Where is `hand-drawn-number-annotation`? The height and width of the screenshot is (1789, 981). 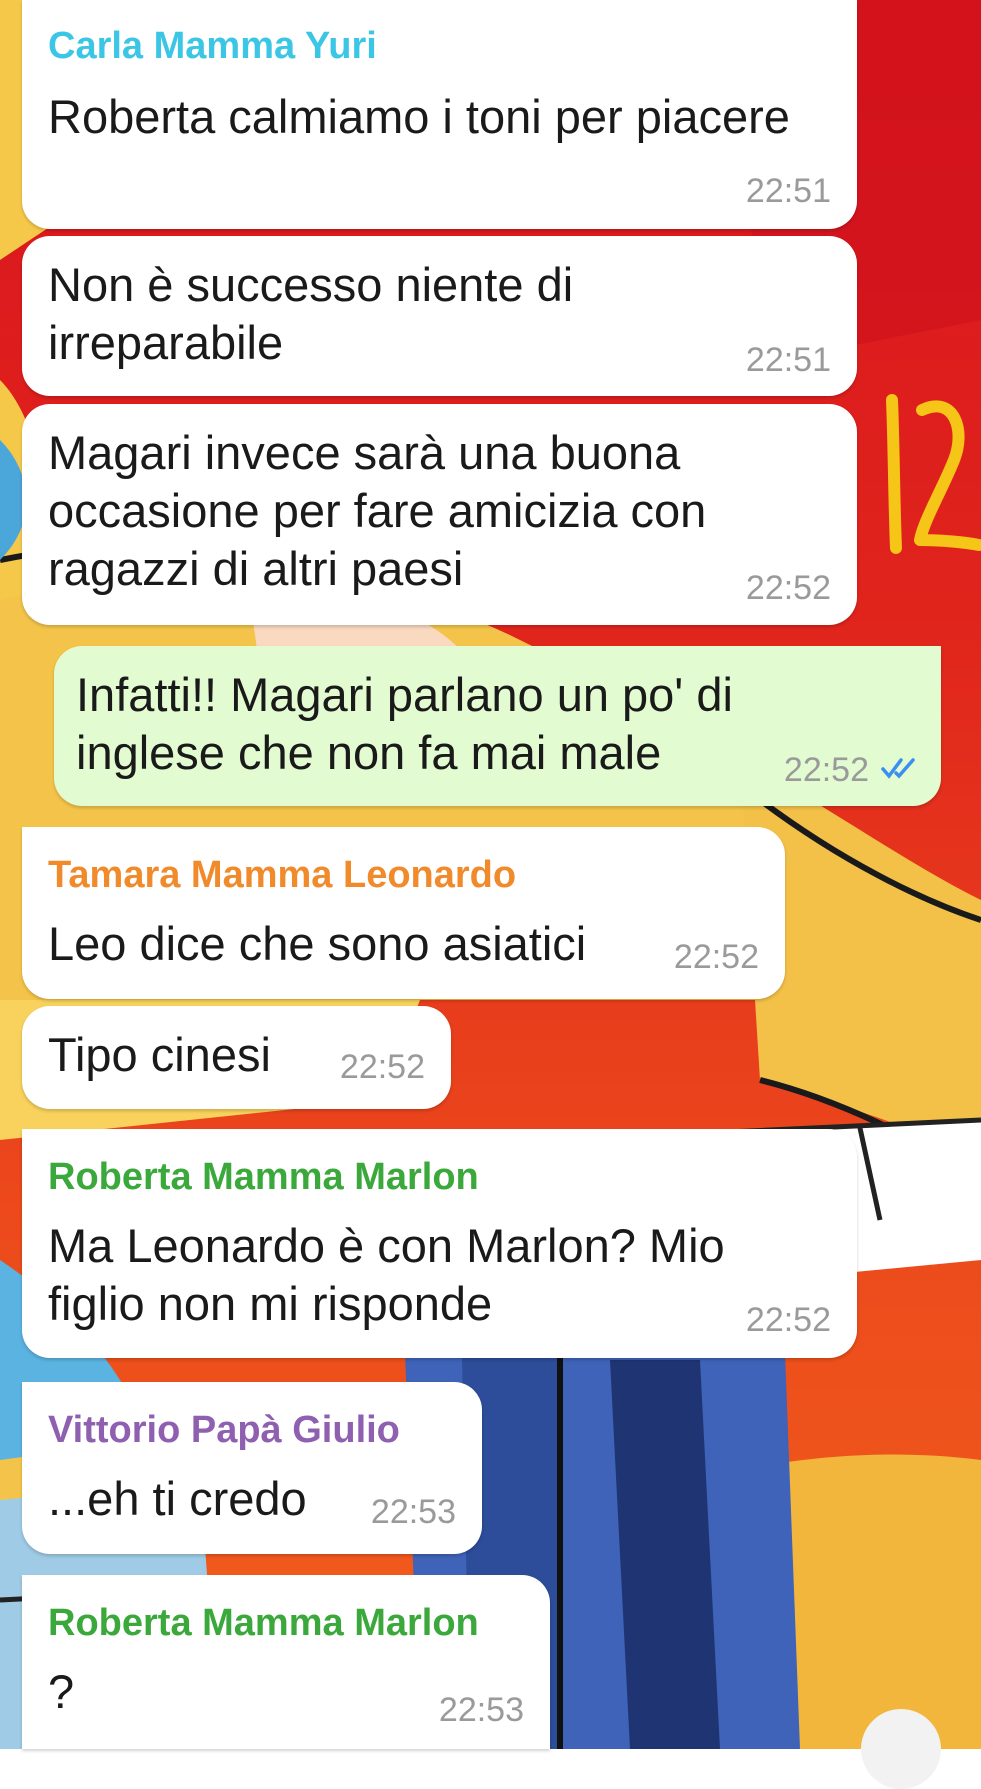
hand-drawn-number-annotation is located at coordinates (933, 474).